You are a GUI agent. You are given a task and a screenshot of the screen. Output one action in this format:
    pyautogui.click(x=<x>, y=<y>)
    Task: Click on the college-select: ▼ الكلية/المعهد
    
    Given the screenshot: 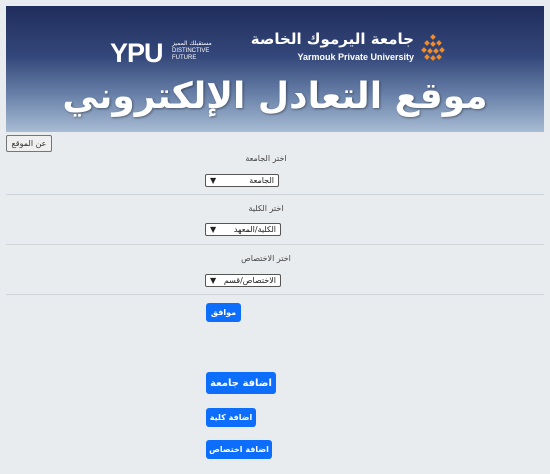 What is the action you would take?
    pyautogui.click(x=243, y=229)
    